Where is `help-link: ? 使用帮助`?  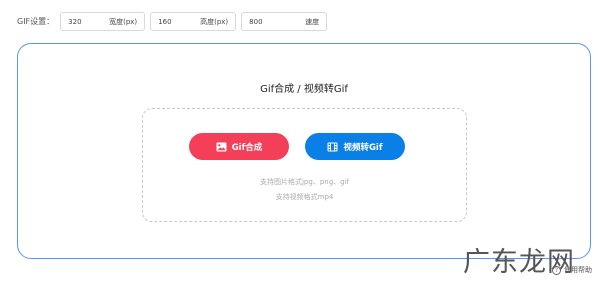
help-link: ? 使用帮助 is located at coordinates (572, 270).